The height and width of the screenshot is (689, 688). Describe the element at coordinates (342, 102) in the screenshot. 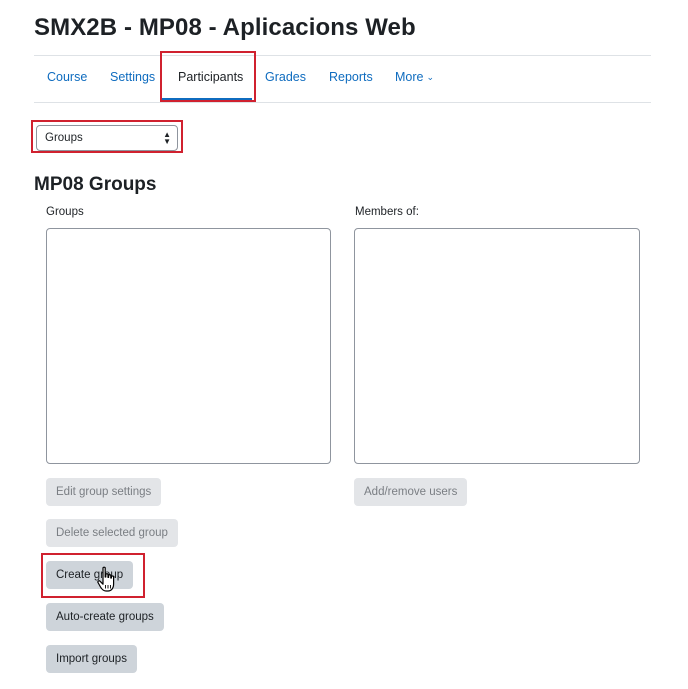

I see `nav-bottom-divider` at that location.